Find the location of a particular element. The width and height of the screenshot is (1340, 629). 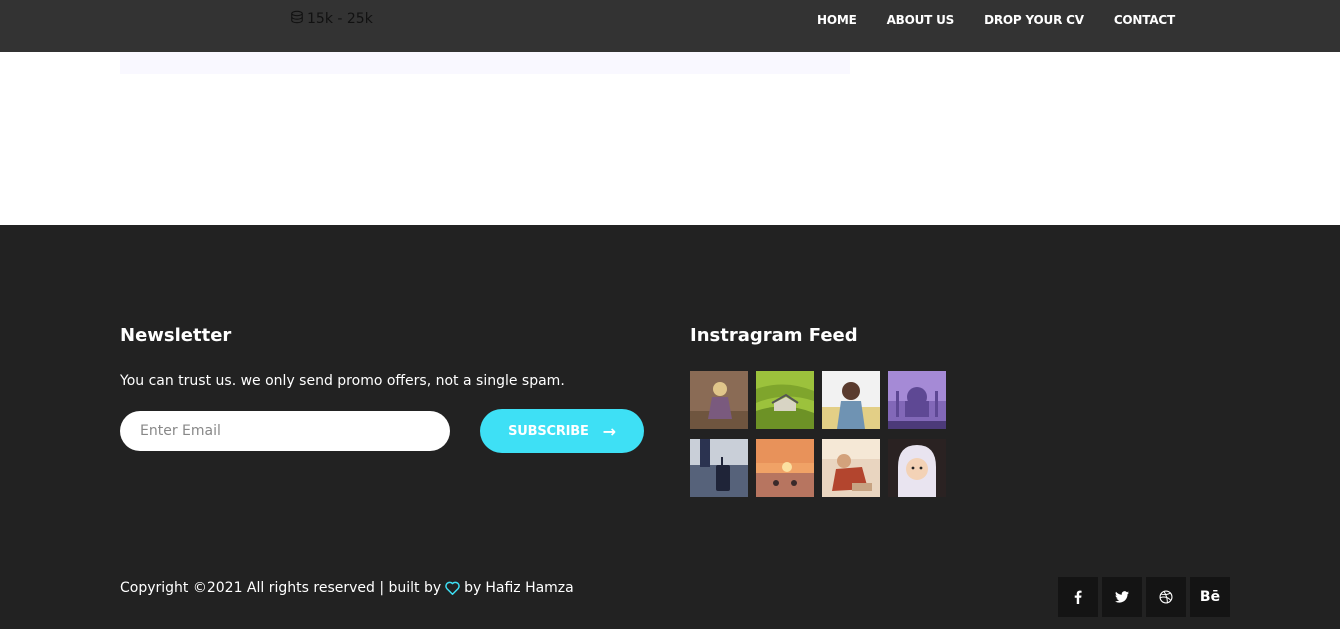

facebook-icon is located at coordinates (1078, 597).